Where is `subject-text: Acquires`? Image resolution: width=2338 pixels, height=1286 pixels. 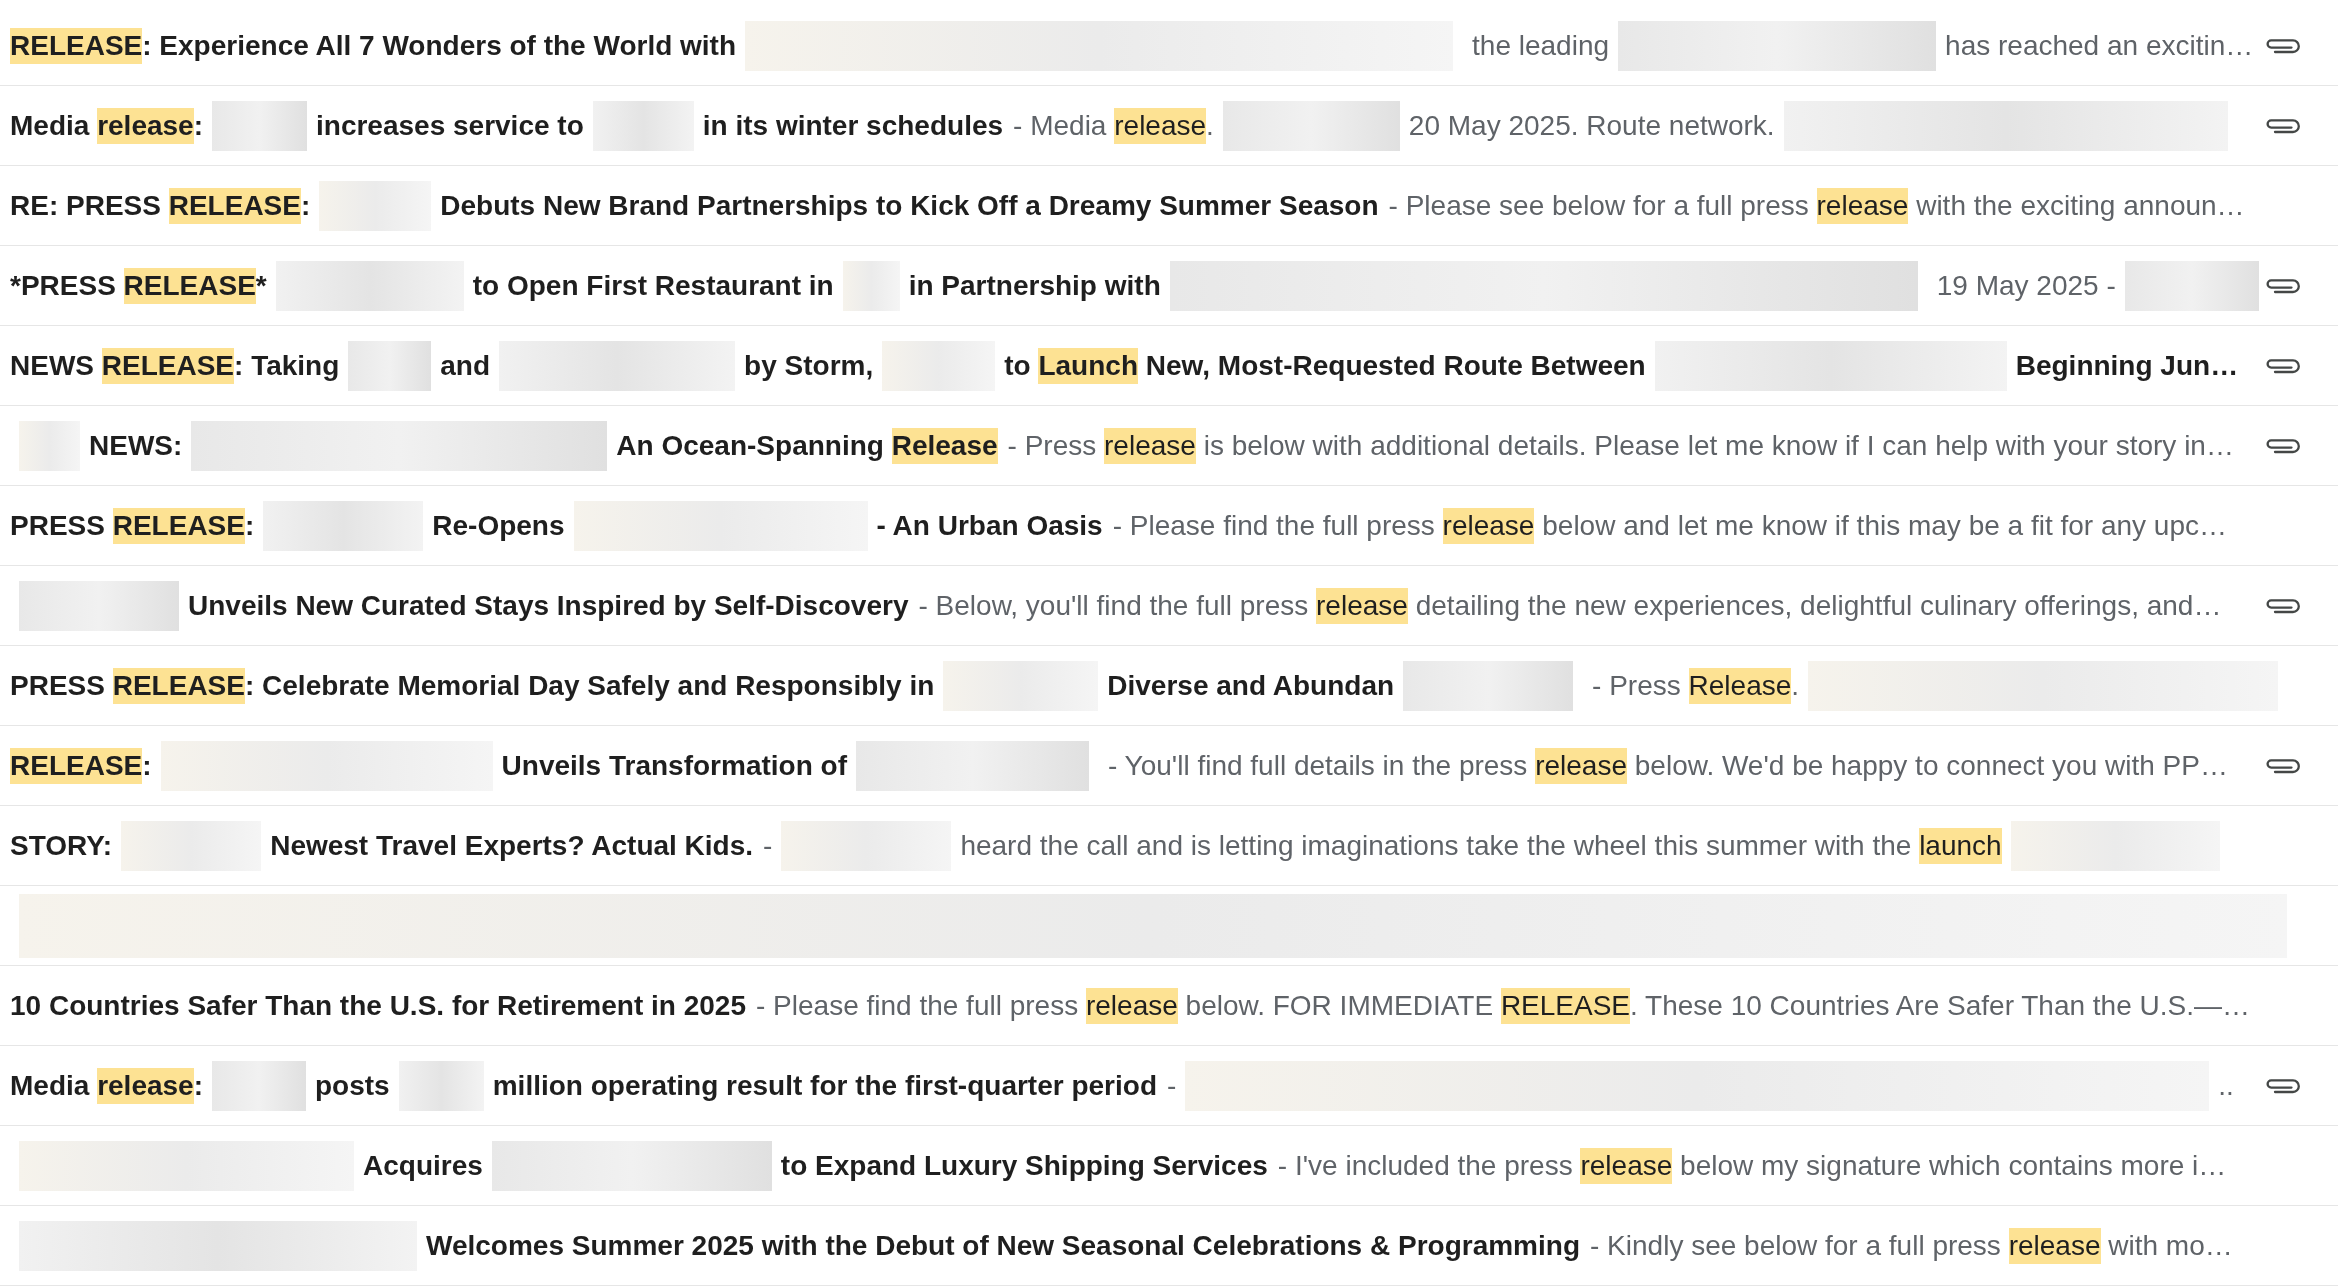 subject-text: Acquires is located at coordinates (423, 1165).